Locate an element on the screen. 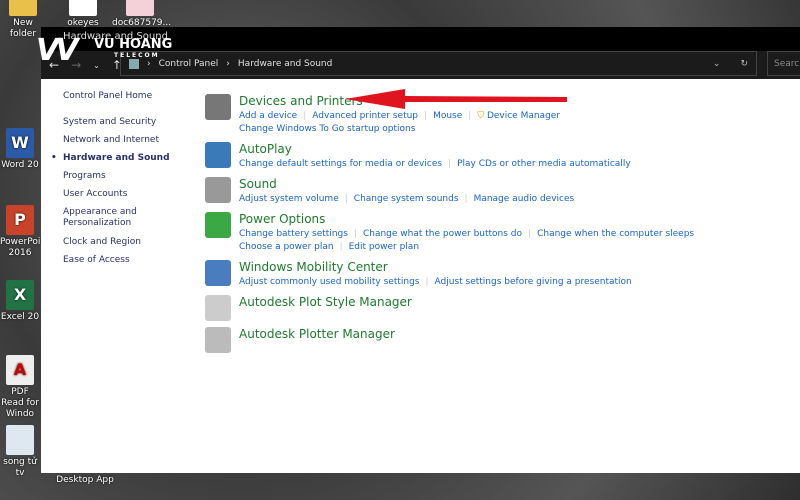 Image resolution: width=800 pixels, height=500 pixels. category-body: Autodesk Plot Style Manager is located at coordinates (325, 308).